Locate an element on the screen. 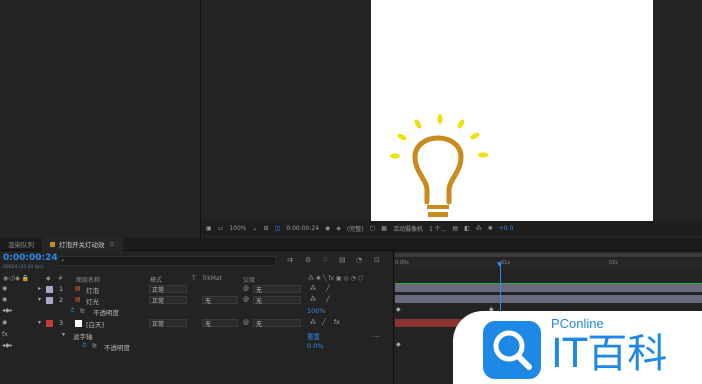  layer-row: ◉ ▸ 1 ▤ 灯泡 正常 @ 无 ⁂ ╱ is located at coordinates (196, 289).